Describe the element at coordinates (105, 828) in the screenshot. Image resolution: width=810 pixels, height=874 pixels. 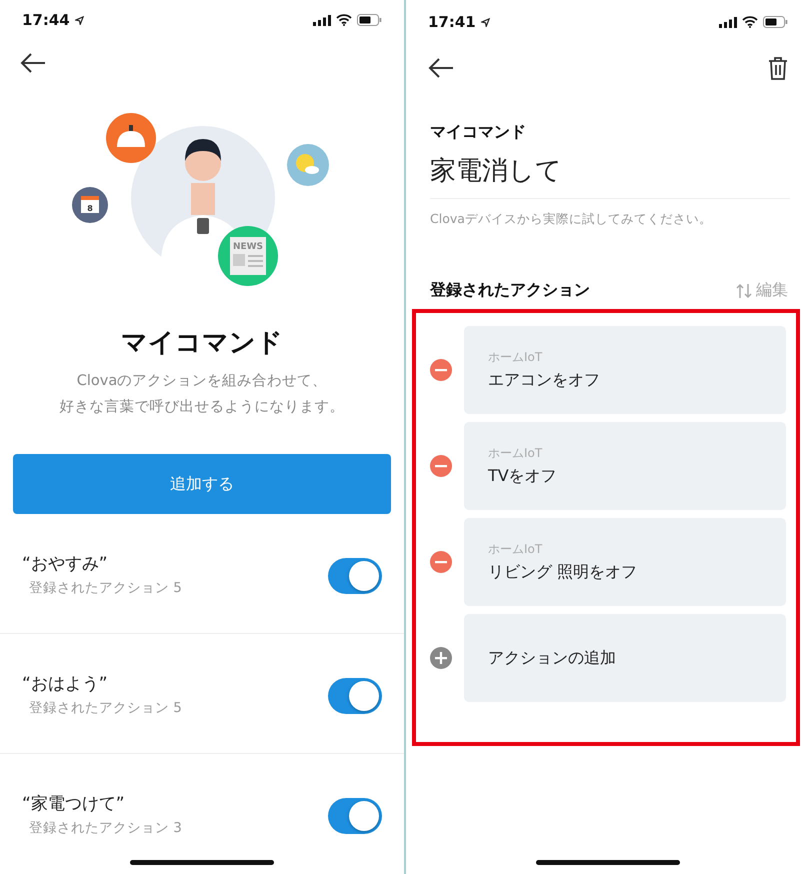
I see `command-subtitle: 登録されたアクション 3` at that location.